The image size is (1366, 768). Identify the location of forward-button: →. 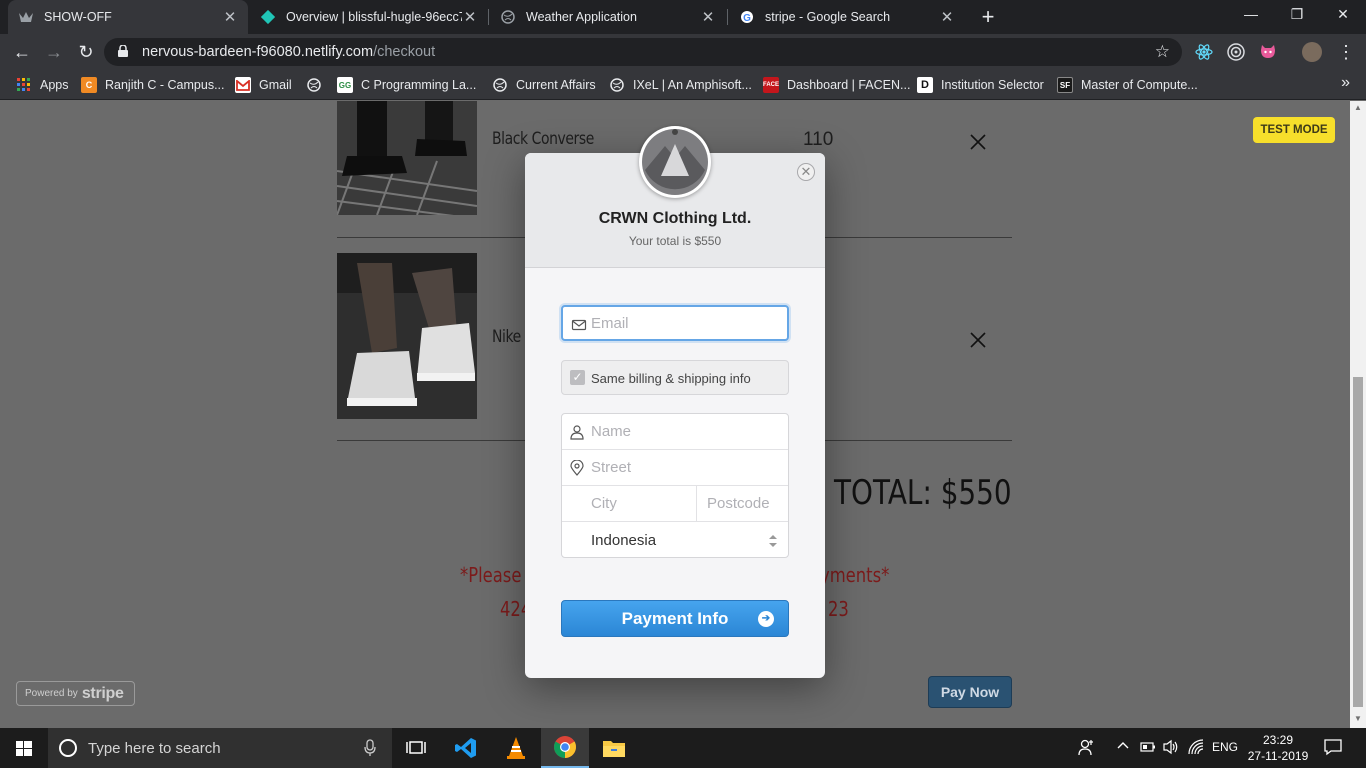
(54, 52).